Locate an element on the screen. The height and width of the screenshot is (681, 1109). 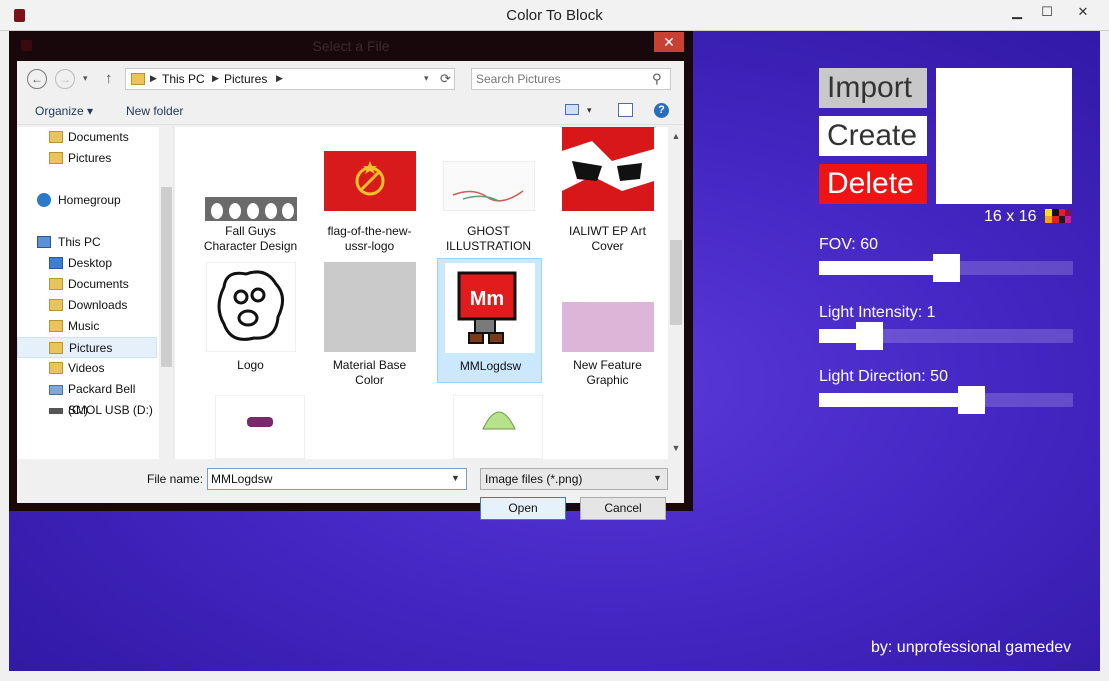
dialog-close-button: ✕ is located at coordinates (669, 42).